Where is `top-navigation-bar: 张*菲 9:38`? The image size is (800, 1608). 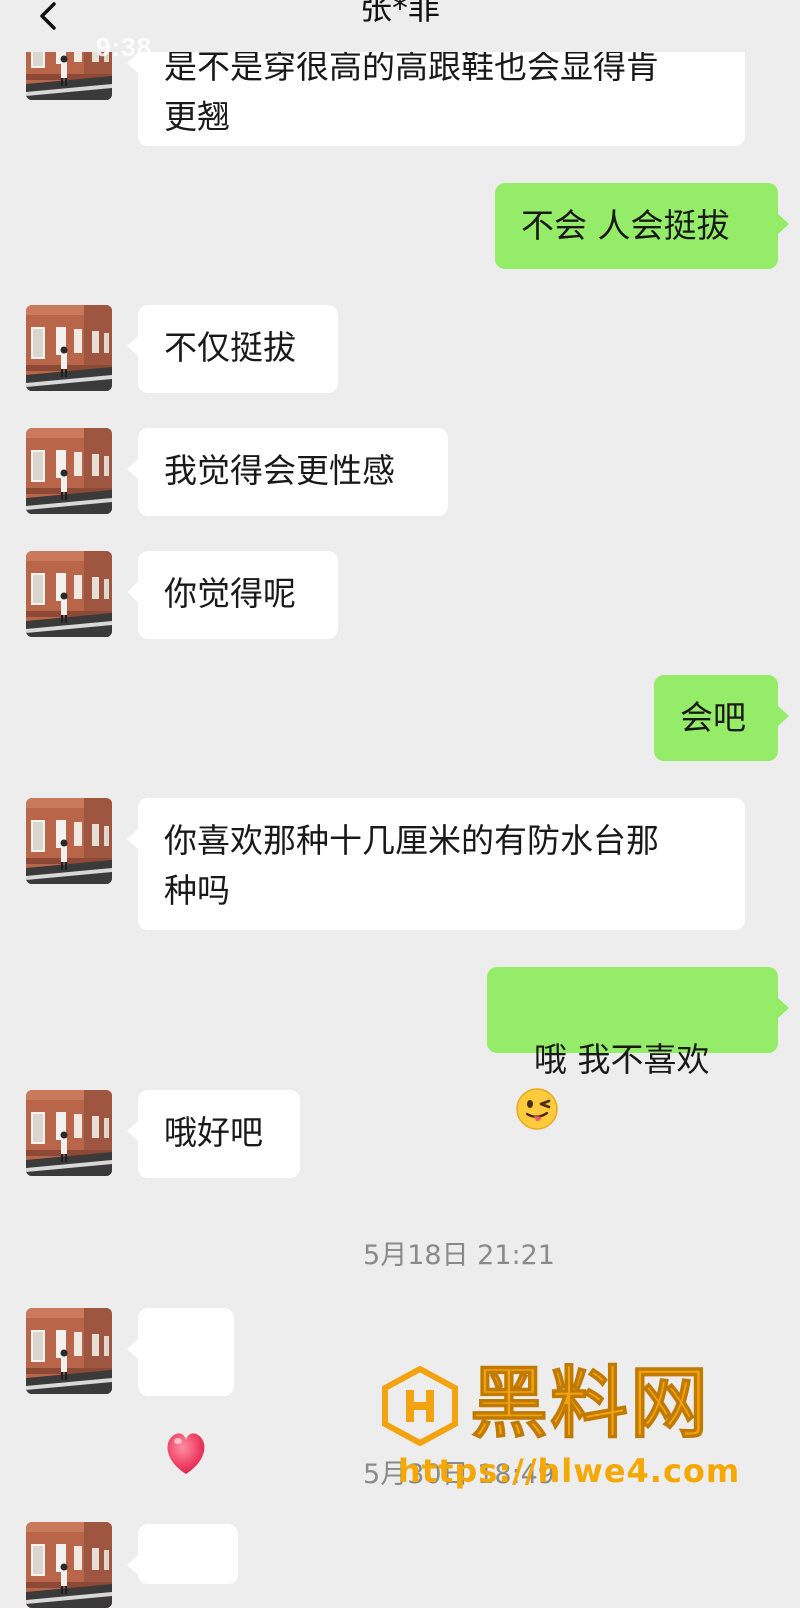
top-navigation-bar: 张*菲 9:38 is located at coordinates (400, 31).